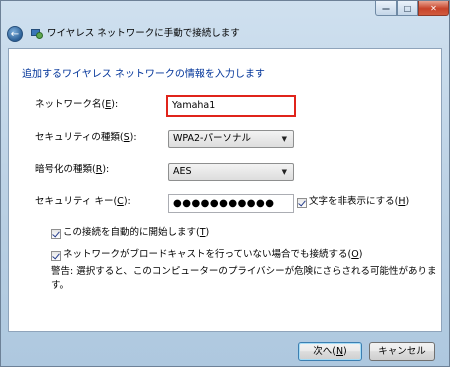 The height and width of the screenshot is (367, 450). I want to click on security-key-label: セキュリティ キー(C):, so click(83, 201).